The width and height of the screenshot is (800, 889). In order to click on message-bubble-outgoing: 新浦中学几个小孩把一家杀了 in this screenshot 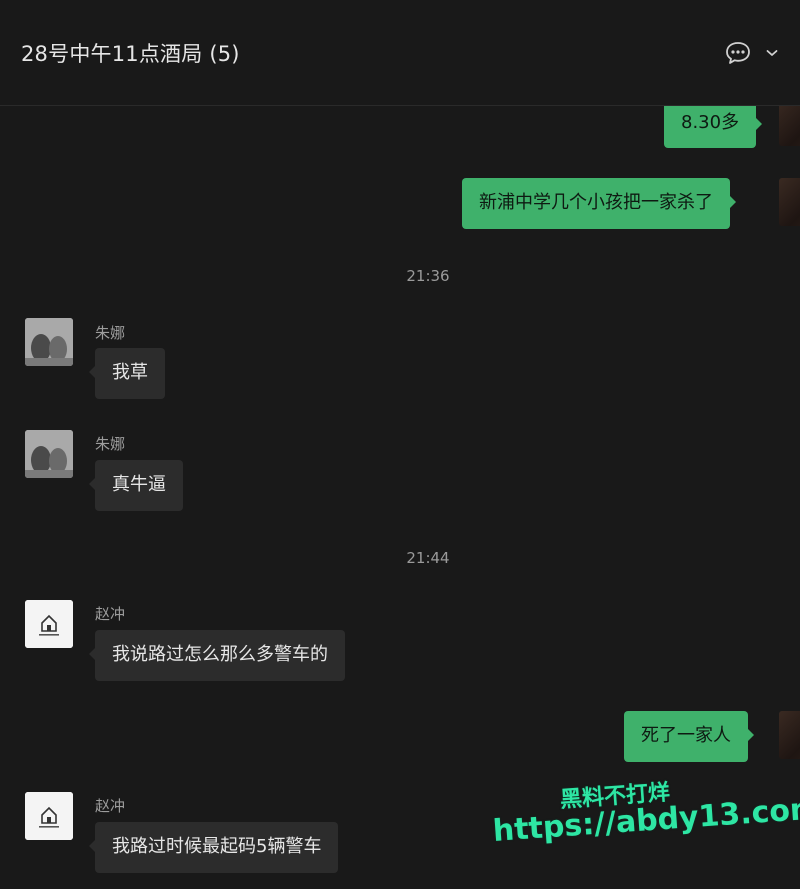, I will do `click(599, 203)`.